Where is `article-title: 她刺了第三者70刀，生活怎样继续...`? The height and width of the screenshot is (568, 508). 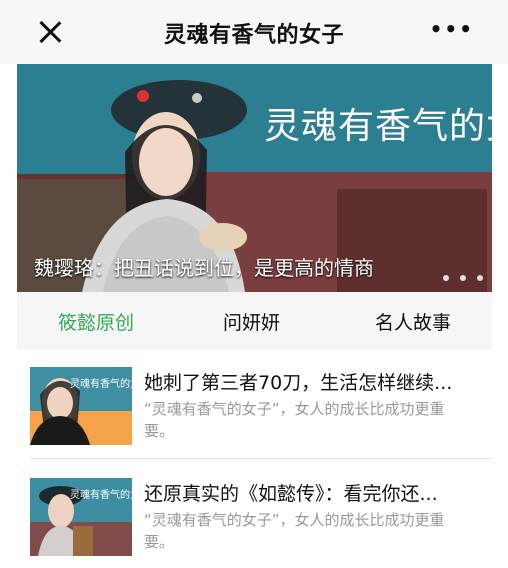 article-title: 她刺了第三者70刀，生活怎样继续... is located at coordinates (314, 383).